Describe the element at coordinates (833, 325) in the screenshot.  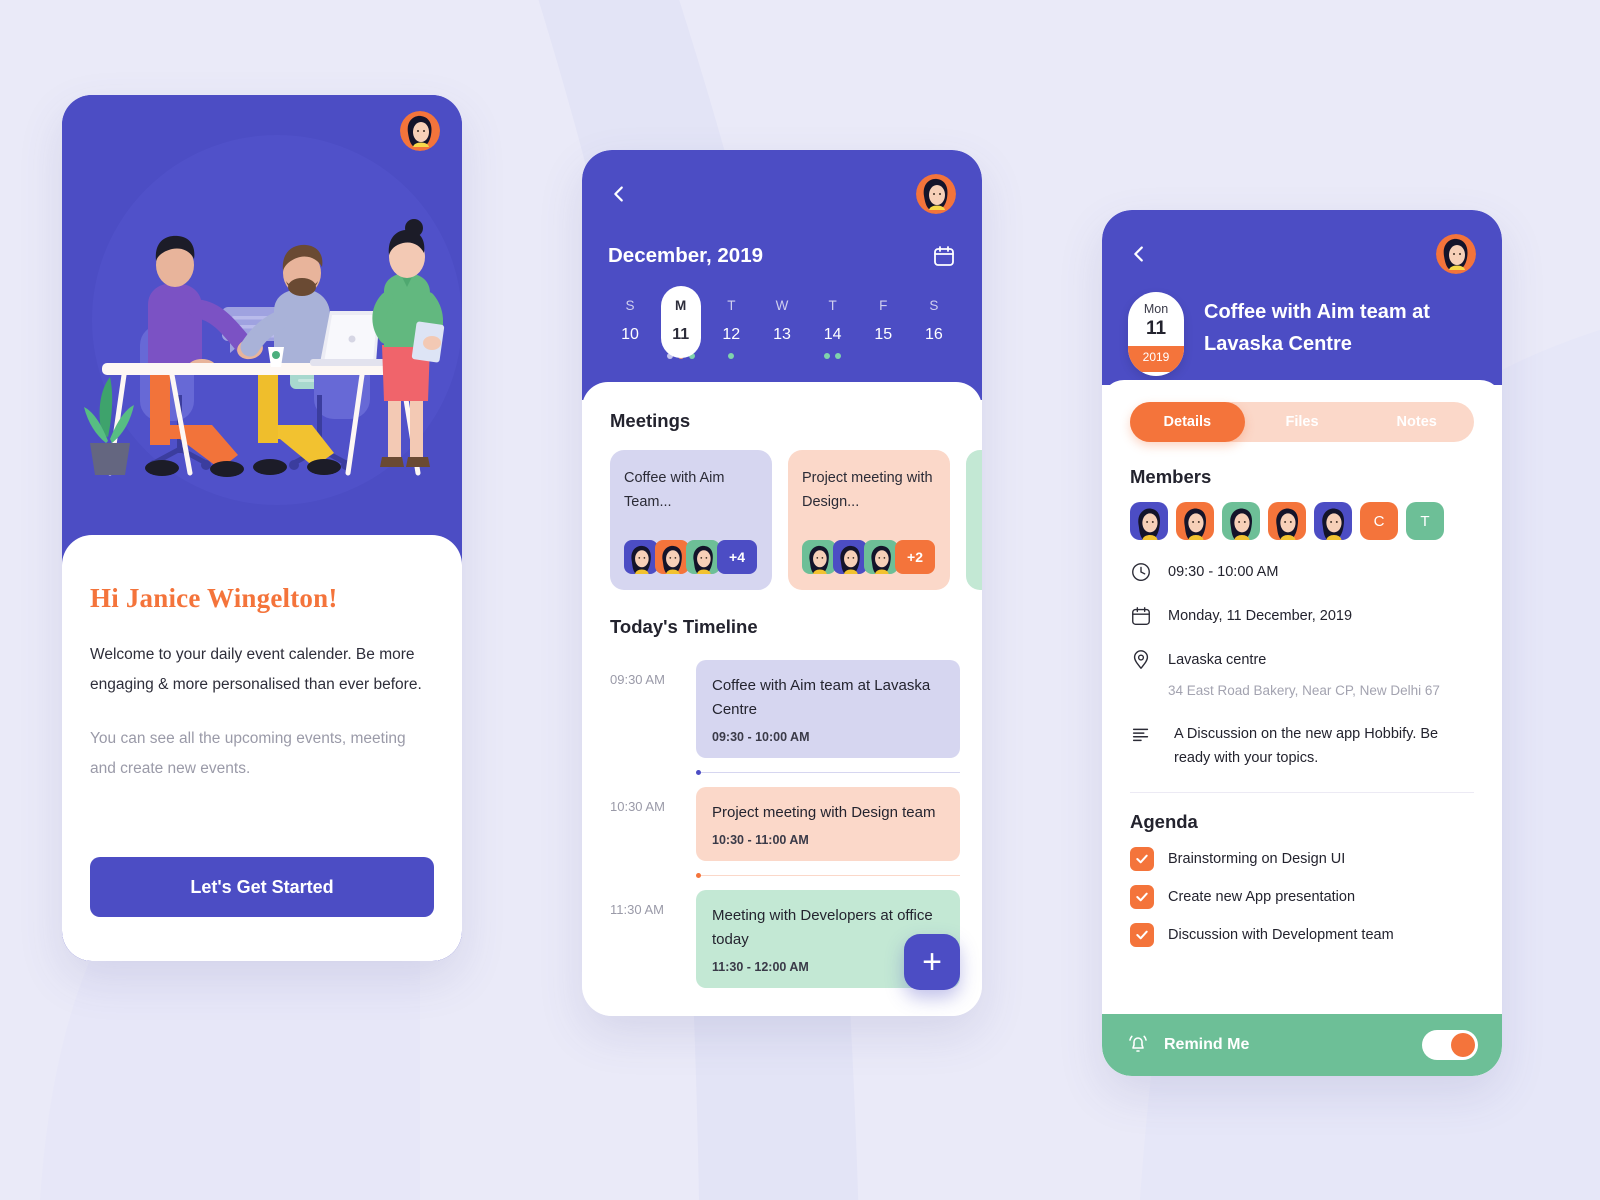
I see `day-cell-14: T 14` at that location.